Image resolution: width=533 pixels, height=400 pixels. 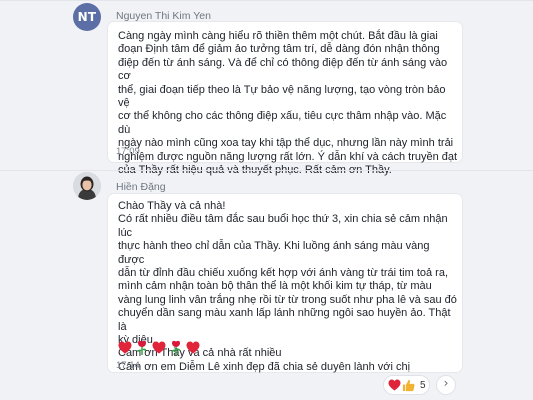 I want to click on more-reactions-button: ›, so click(x=446, y=385).